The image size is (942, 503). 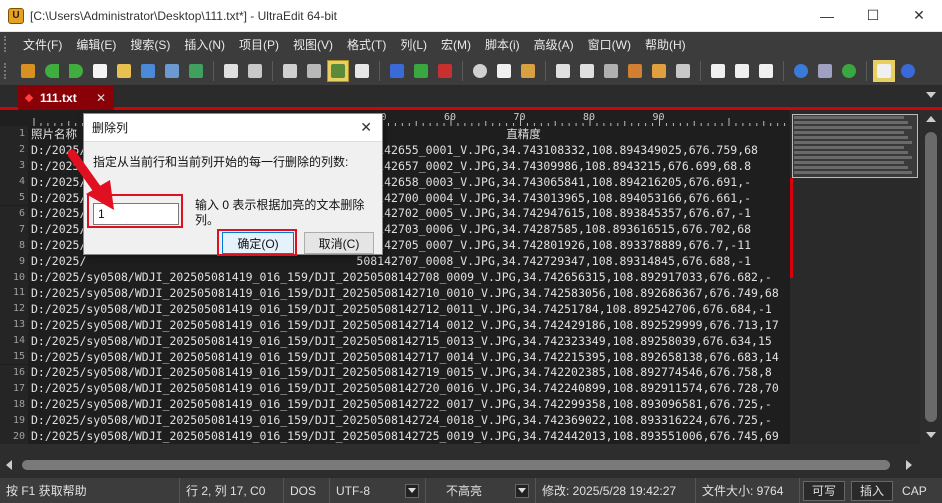 What do you see at coordinates (873, 16) in the screenshot?
I see `maximize-button: ☐` at bounding box center [873, 16].